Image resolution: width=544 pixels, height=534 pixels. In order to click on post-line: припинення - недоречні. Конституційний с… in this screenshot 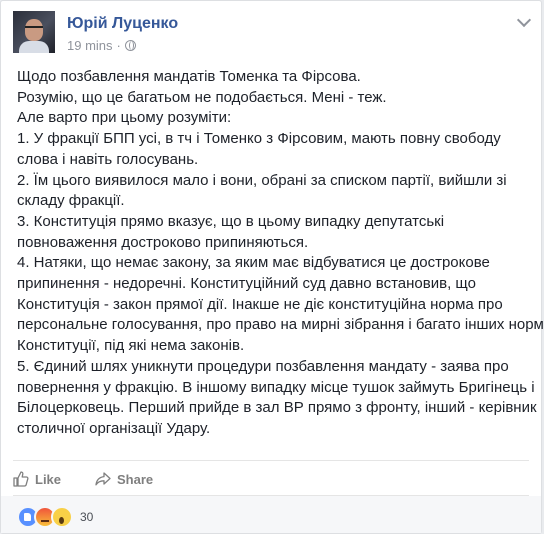, I will do `click(246, 284)`.